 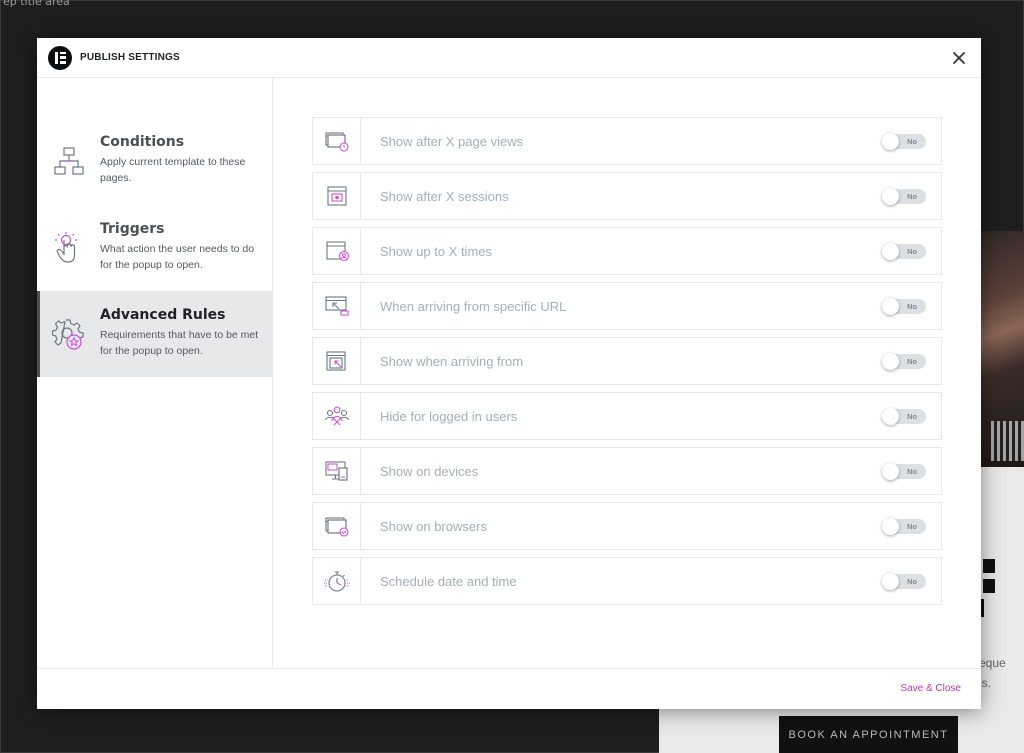 What do you see at coordinates (473, 306) in the screenshot?
I see `rule-label: When arriving from specific URL` at bounding box center [473, 306].